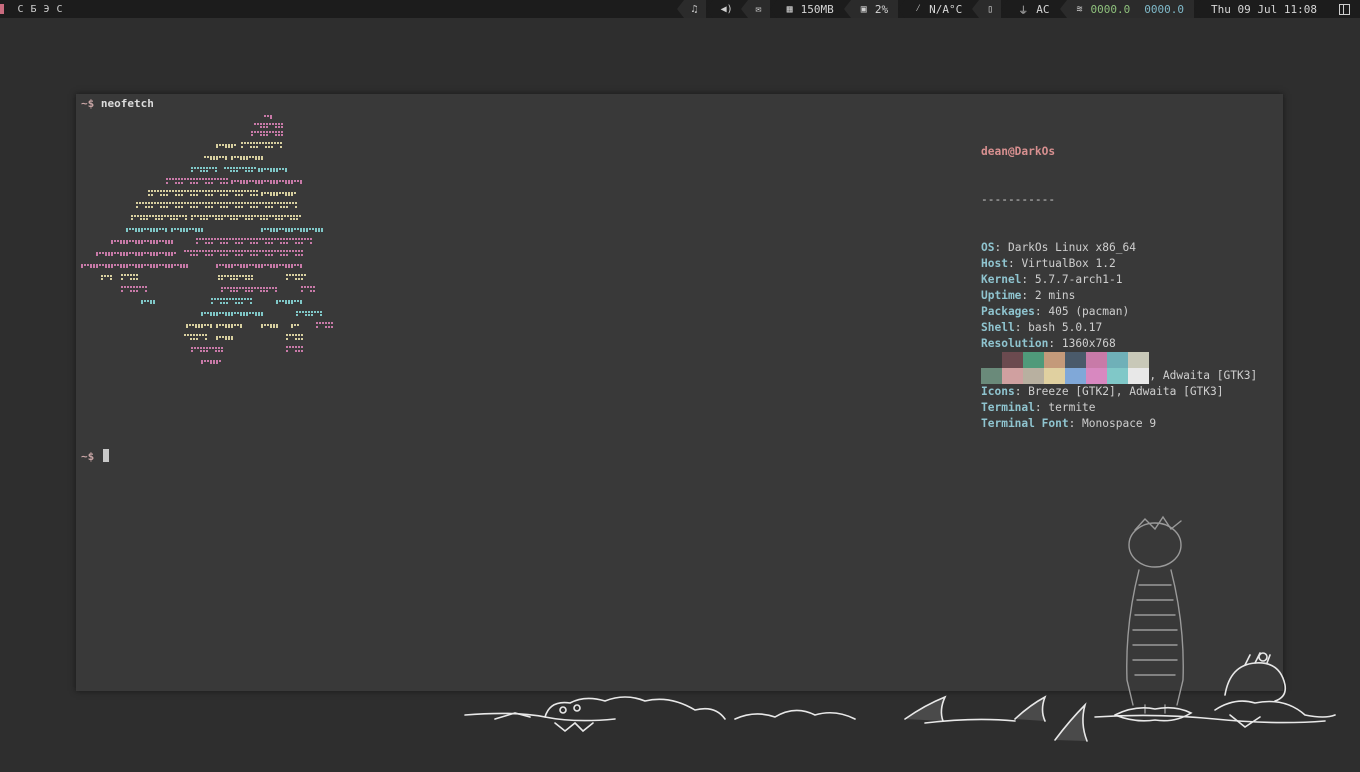  I want to click on temperature-widget: ⁄ N/A°C, so click(938, 9).